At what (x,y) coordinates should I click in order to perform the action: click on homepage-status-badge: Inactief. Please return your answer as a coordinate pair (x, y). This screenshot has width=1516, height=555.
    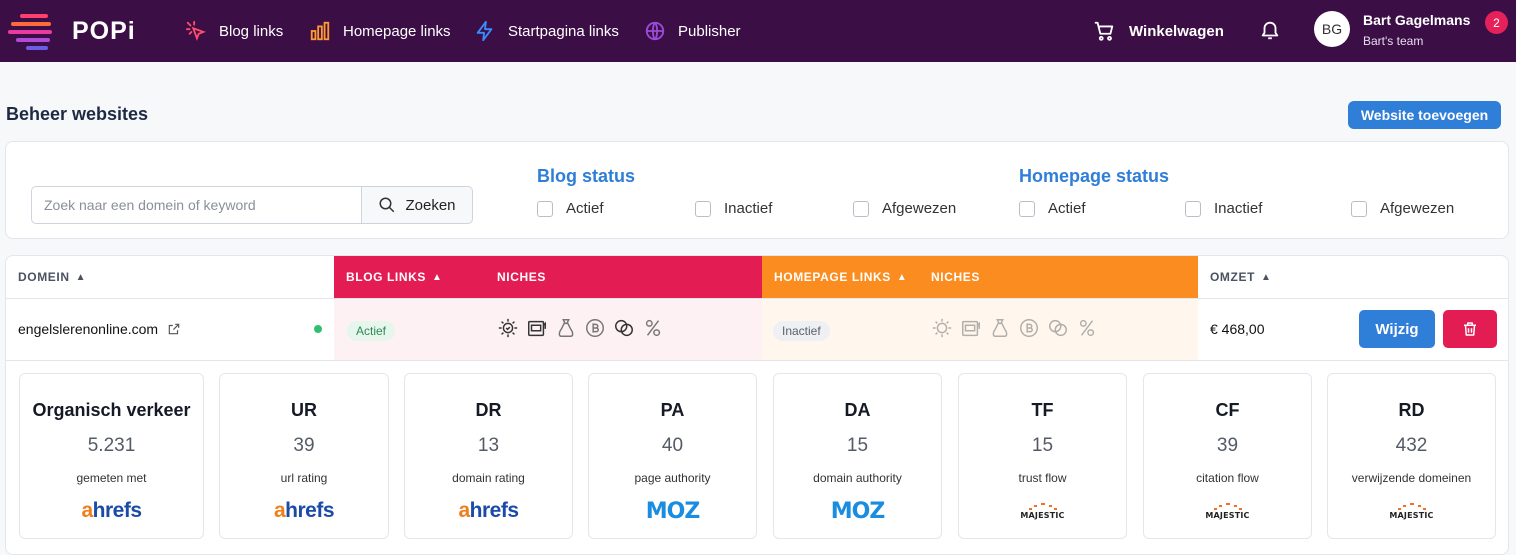
    Looking at the image, I should click on (801, 331).